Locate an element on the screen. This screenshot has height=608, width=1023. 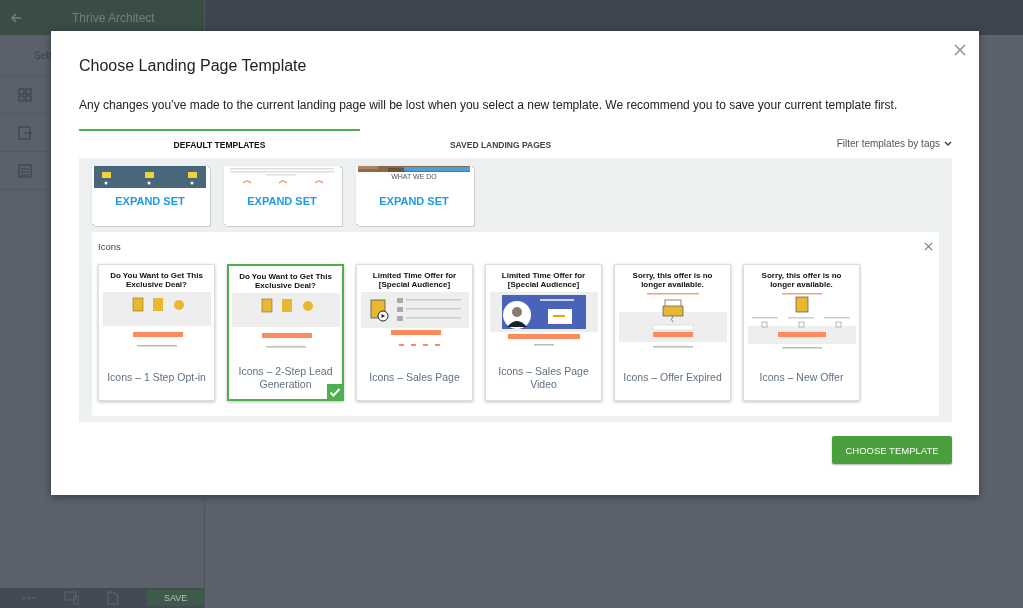
layout-icon is located at coordinates (25, 170).